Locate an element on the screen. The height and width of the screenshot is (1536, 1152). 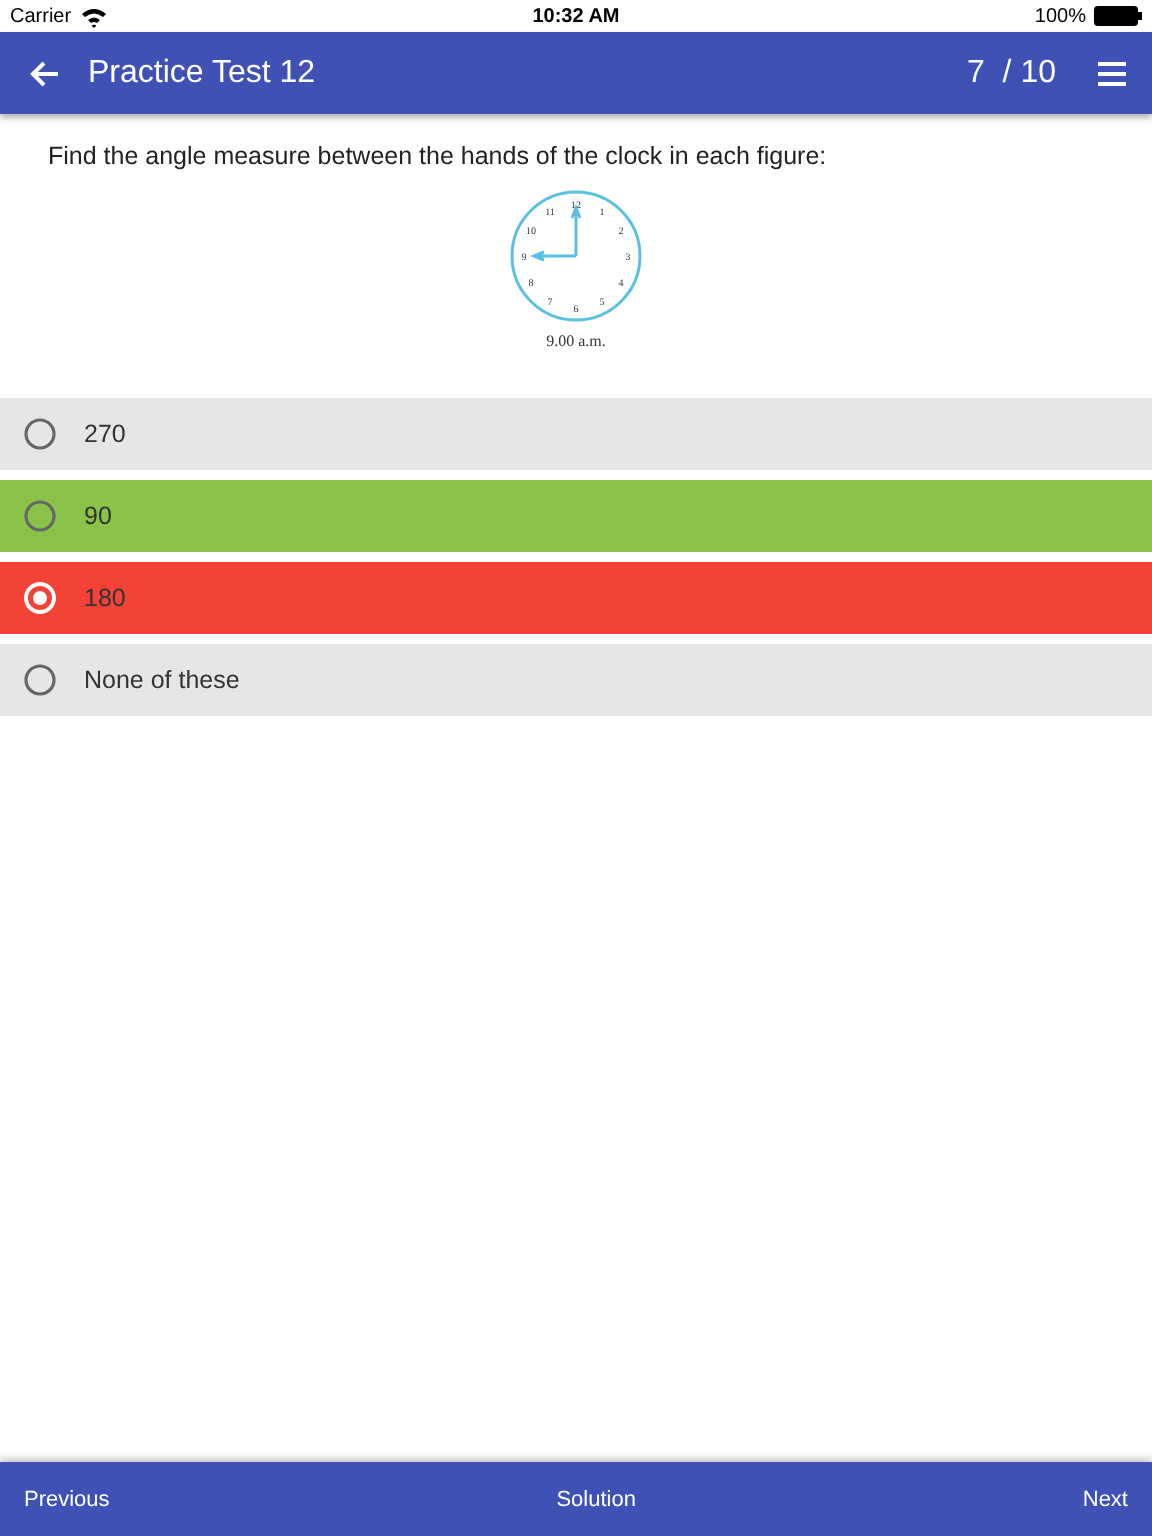
wifi-icon is located at coordinates (93, 16).